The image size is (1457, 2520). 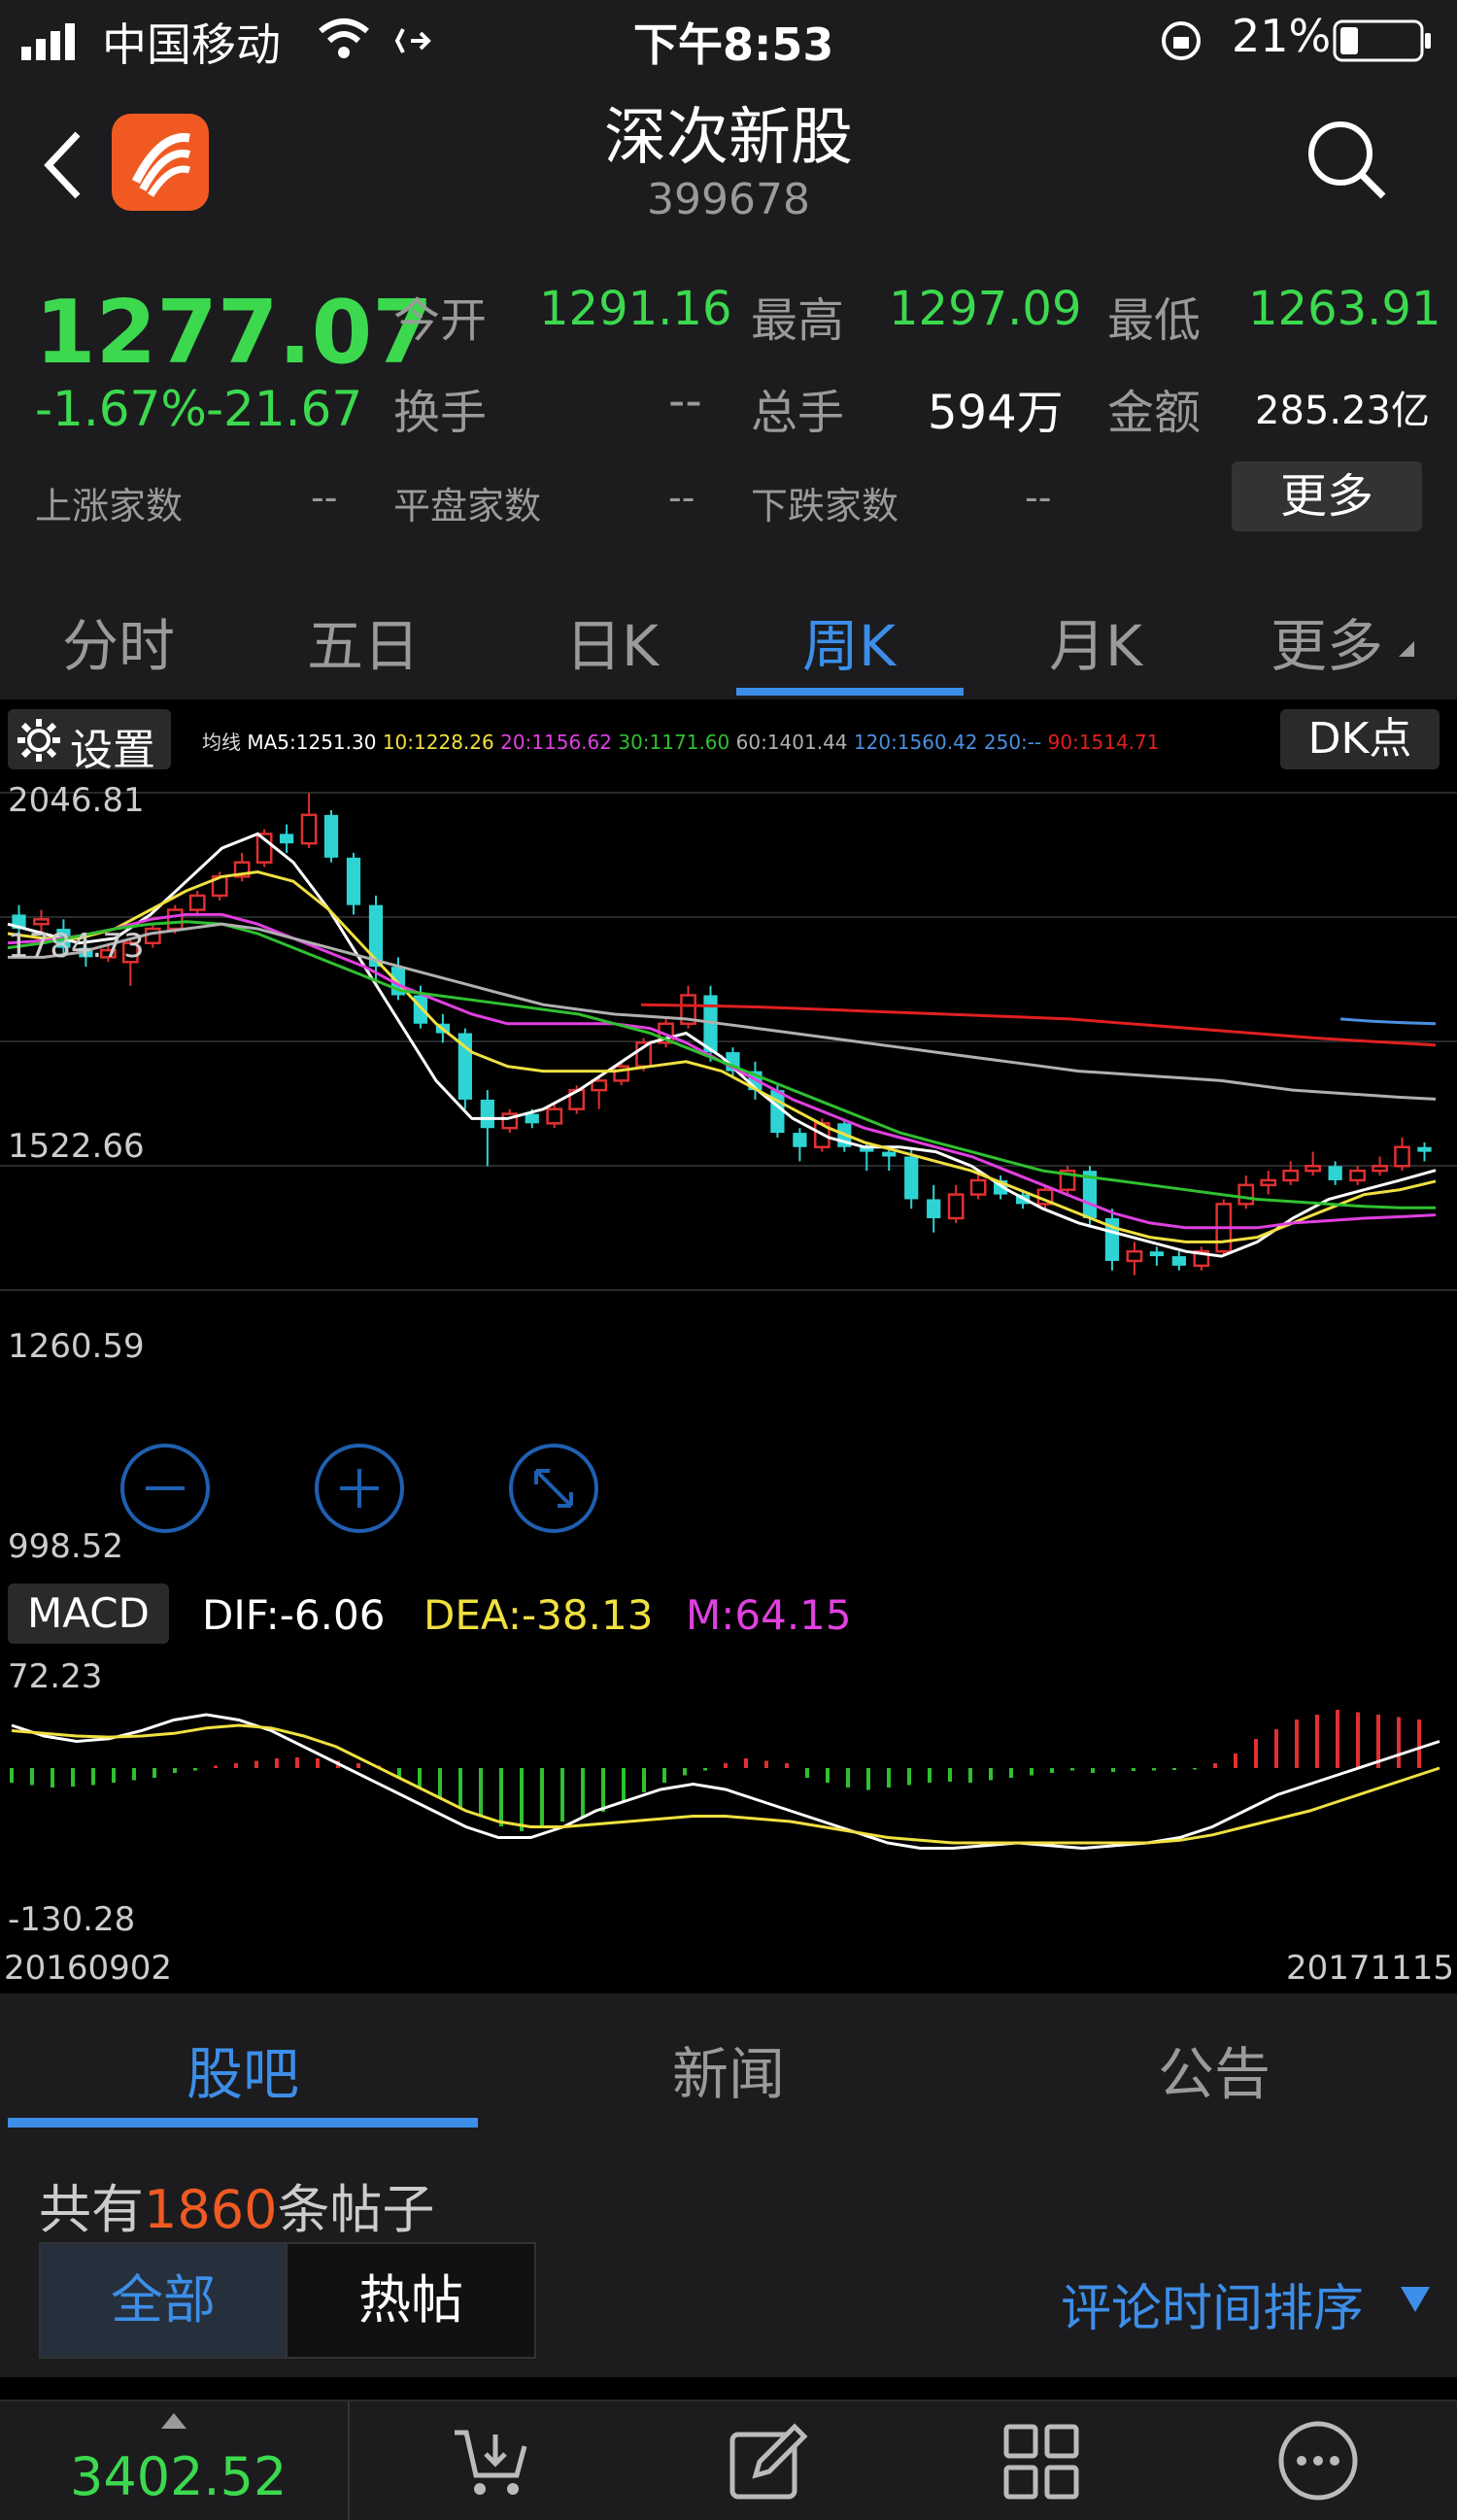 What do you see at coordinates (243, 2069) in the screenshot?
I see `tab-guba: 股吧` at bounding box center [243, 2069].